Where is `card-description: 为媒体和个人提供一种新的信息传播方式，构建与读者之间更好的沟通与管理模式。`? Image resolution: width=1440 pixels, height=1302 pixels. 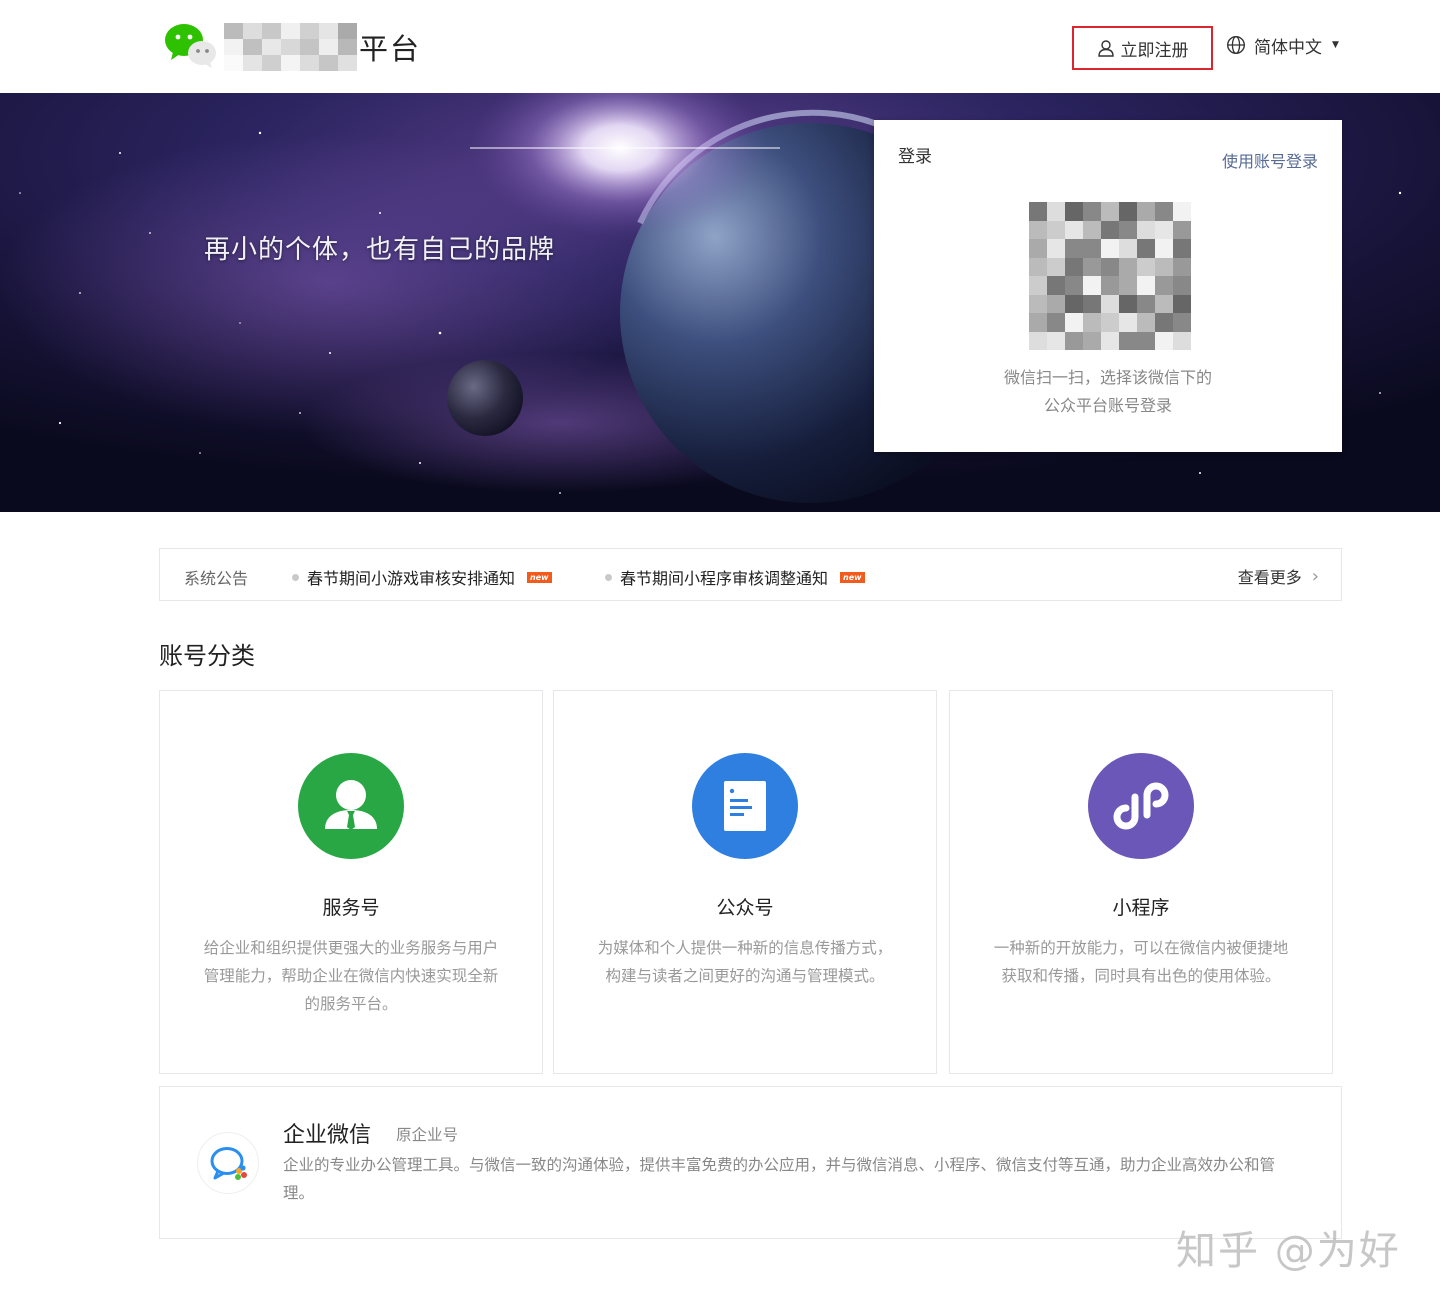 card-description: 为媒体和个人提供一种新的信息传播方式，构建与读者之间更好的沟通与管理模式。 is located at coordinates (745, 962).